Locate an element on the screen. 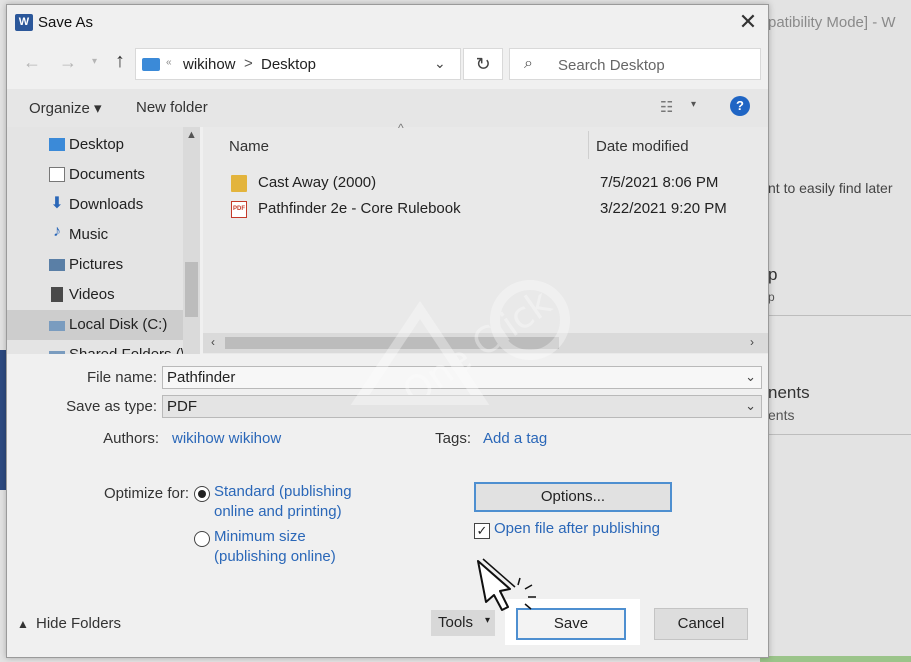 Image resolution: width=911 pixels, height=662 pixels. optimize-standard-line2: online and printing) is located at coordinates (278, 511).